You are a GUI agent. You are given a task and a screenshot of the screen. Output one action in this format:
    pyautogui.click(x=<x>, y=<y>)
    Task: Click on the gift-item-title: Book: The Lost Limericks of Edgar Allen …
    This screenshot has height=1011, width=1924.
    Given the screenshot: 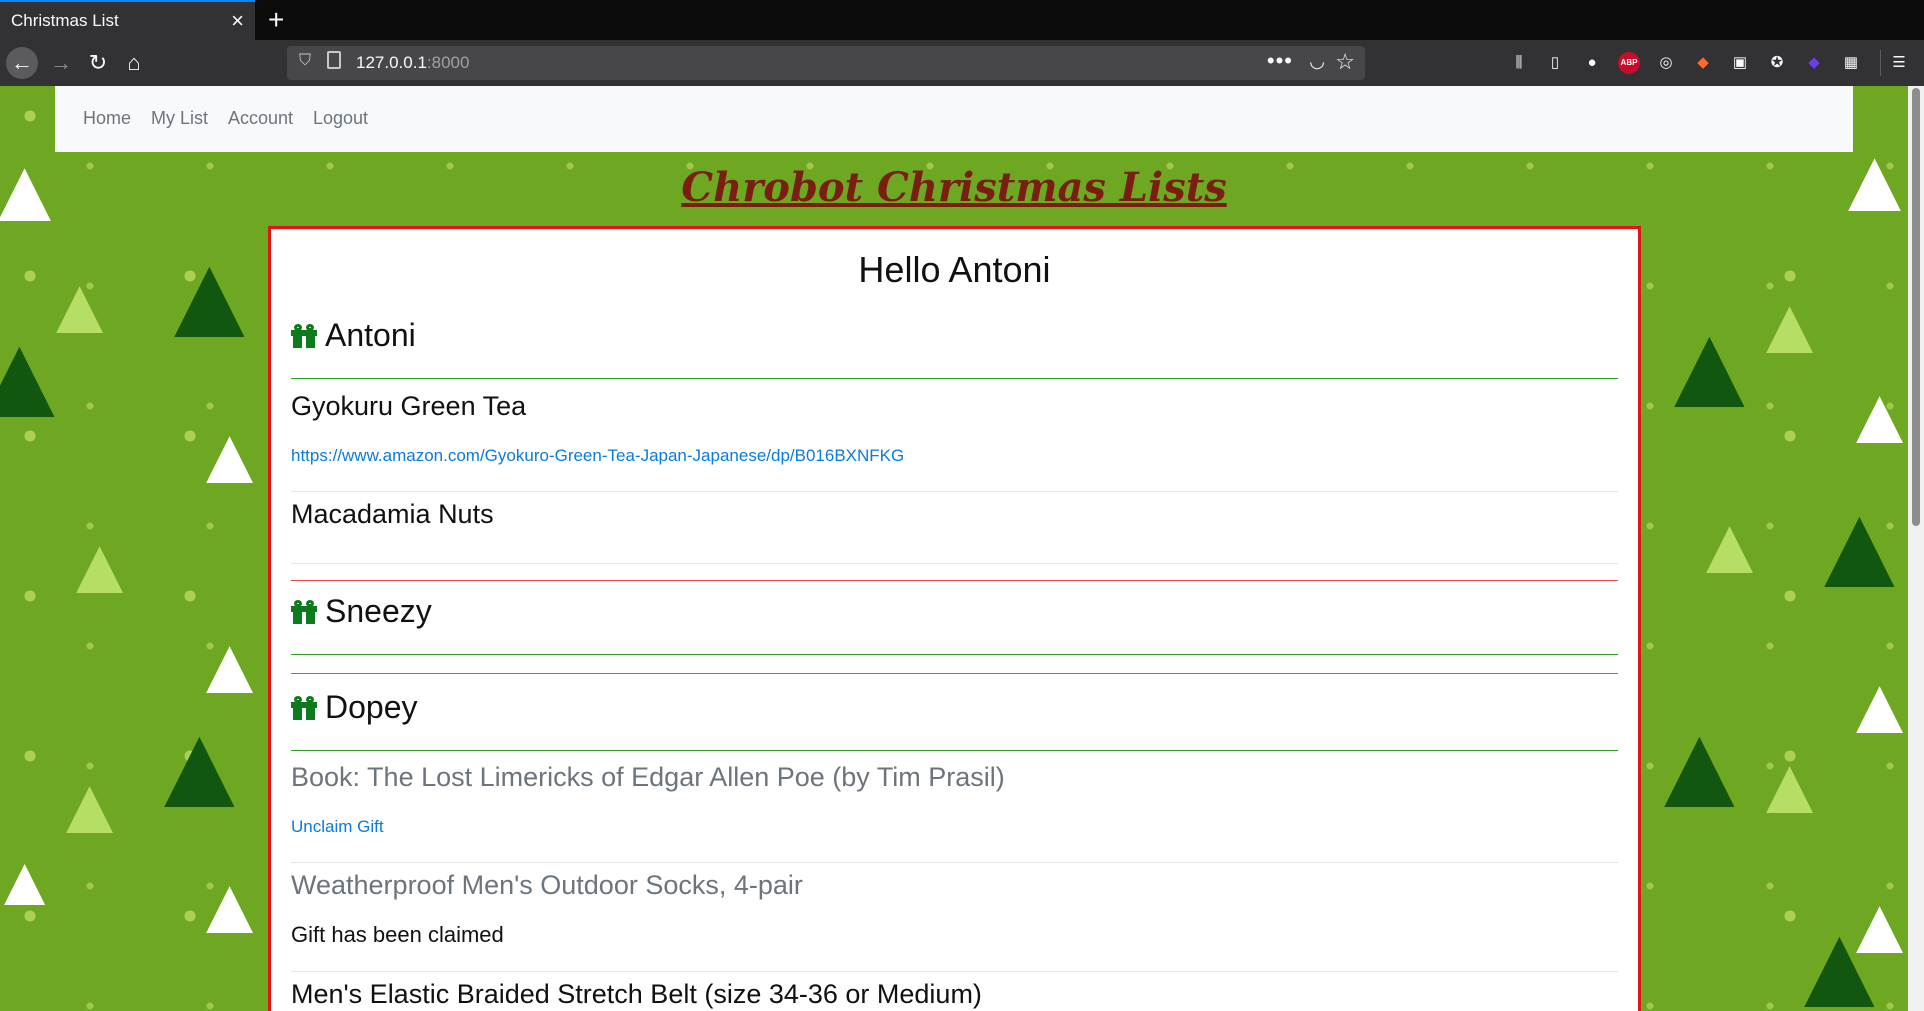 What is the action you would take?
    pyautogui.click(x=648, y=777)
    